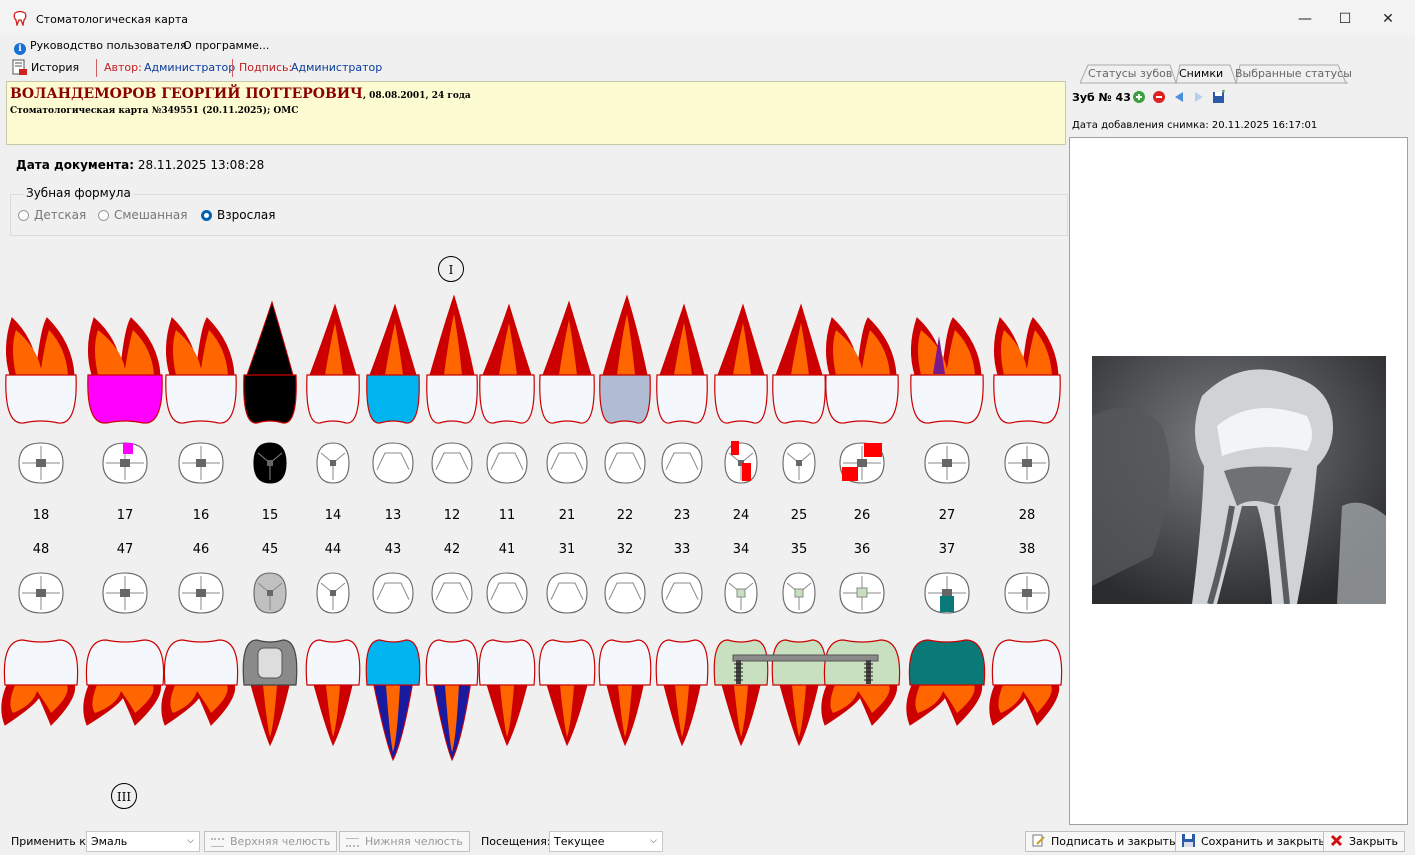 This screenshot has height=855, width=1415. I want to click on save-image-icon, so click(1219, 97).